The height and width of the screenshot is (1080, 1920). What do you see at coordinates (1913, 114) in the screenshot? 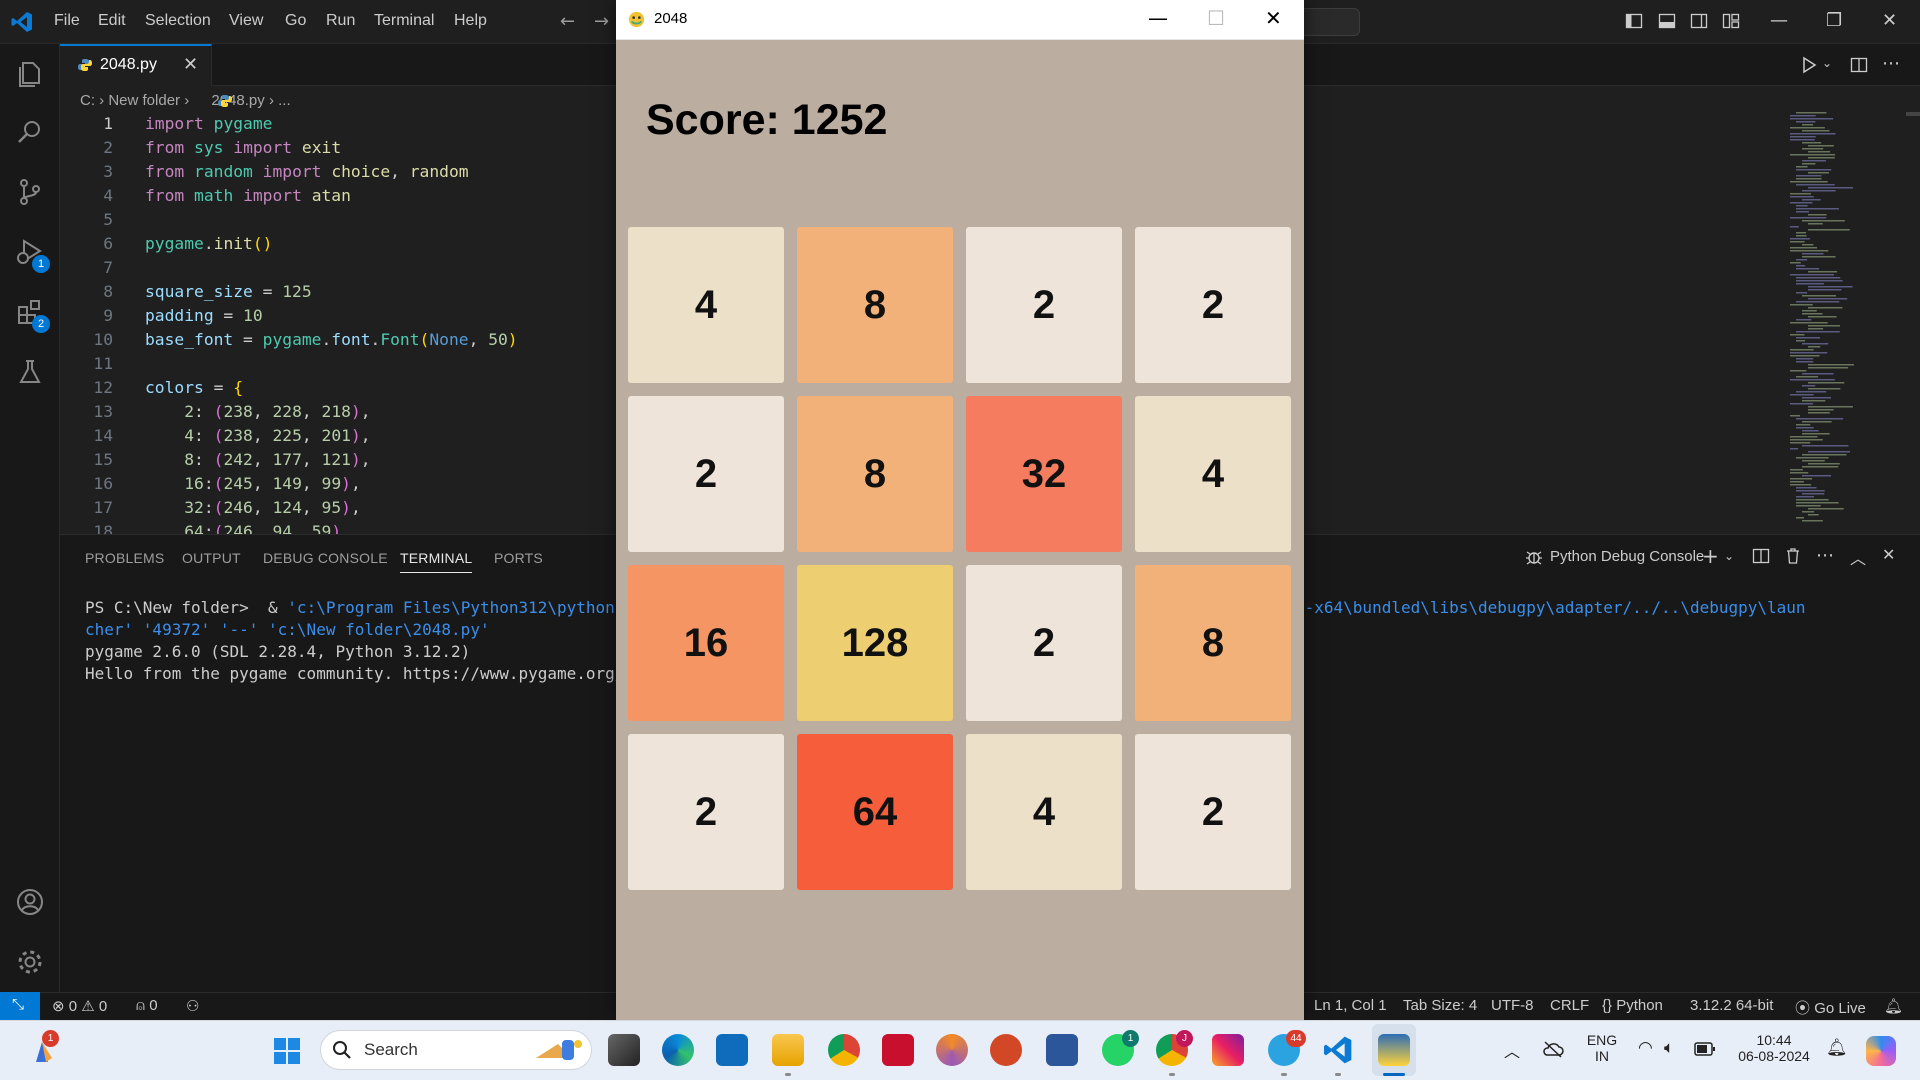
I see `scrollbar-slider` at bounding box center [1913, 114].